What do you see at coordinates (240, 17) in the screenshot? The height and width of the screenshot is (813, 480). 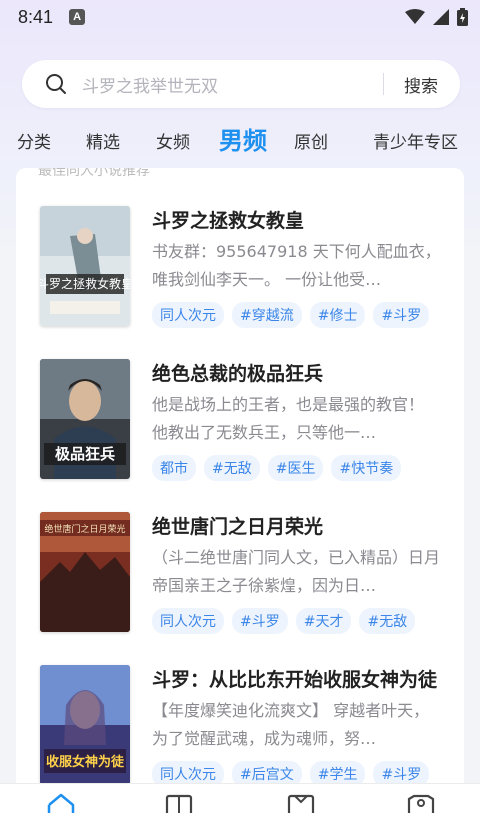 I see `status-bar: 8:41 A` at bounding box center [240, 17].